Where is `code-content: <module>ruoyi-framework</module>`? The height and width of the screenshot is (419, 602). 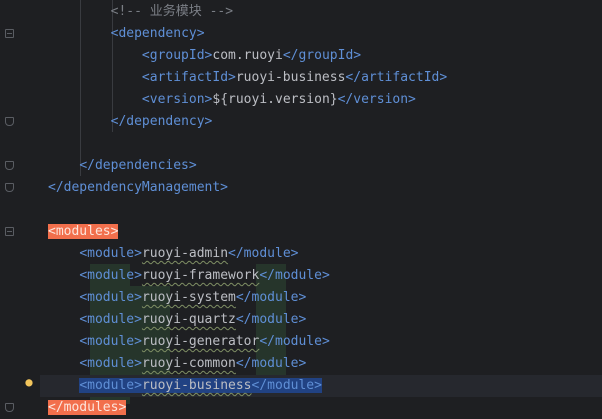
code-content: <module>ruoyi-framework</module> is located at coordinates (204, 275).